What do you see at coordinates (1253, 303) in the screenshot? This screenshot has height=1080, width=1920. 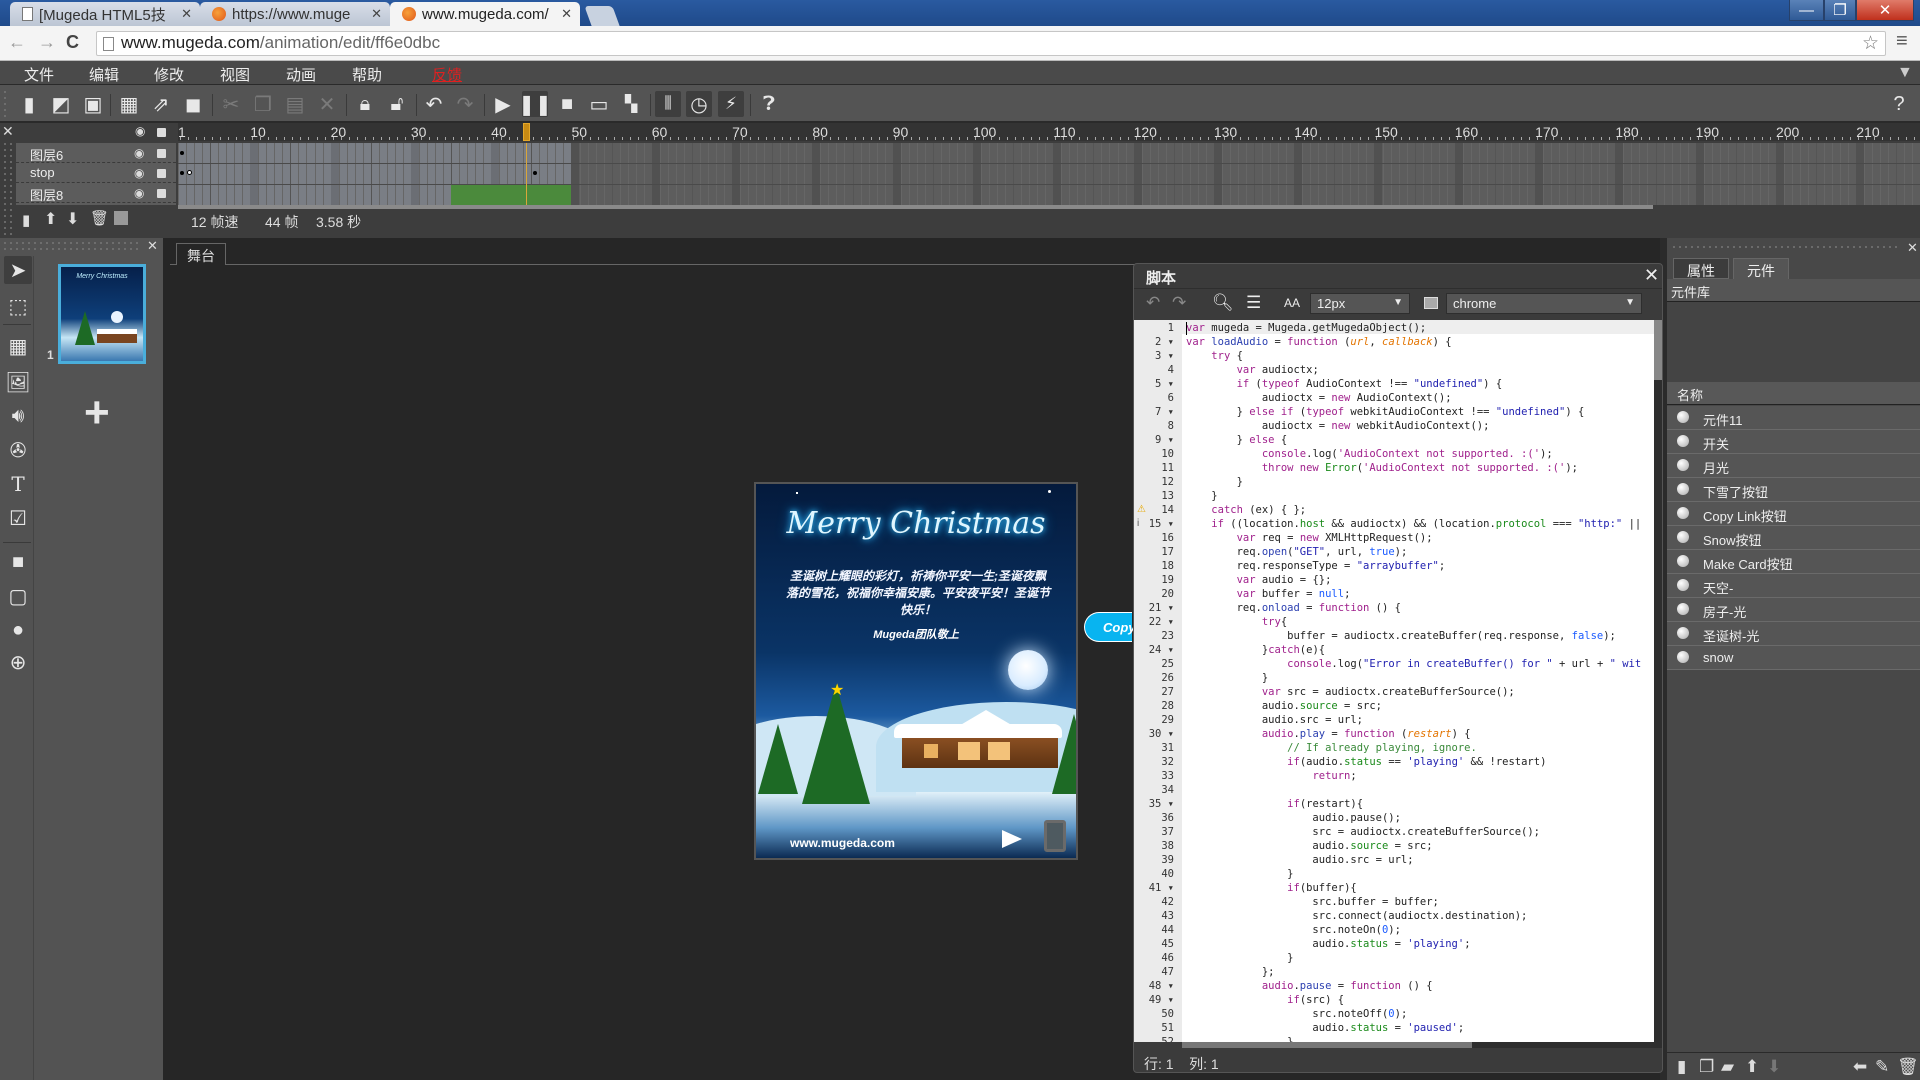 I see `list-icon: ☰` at bounding box center [1253, 303].